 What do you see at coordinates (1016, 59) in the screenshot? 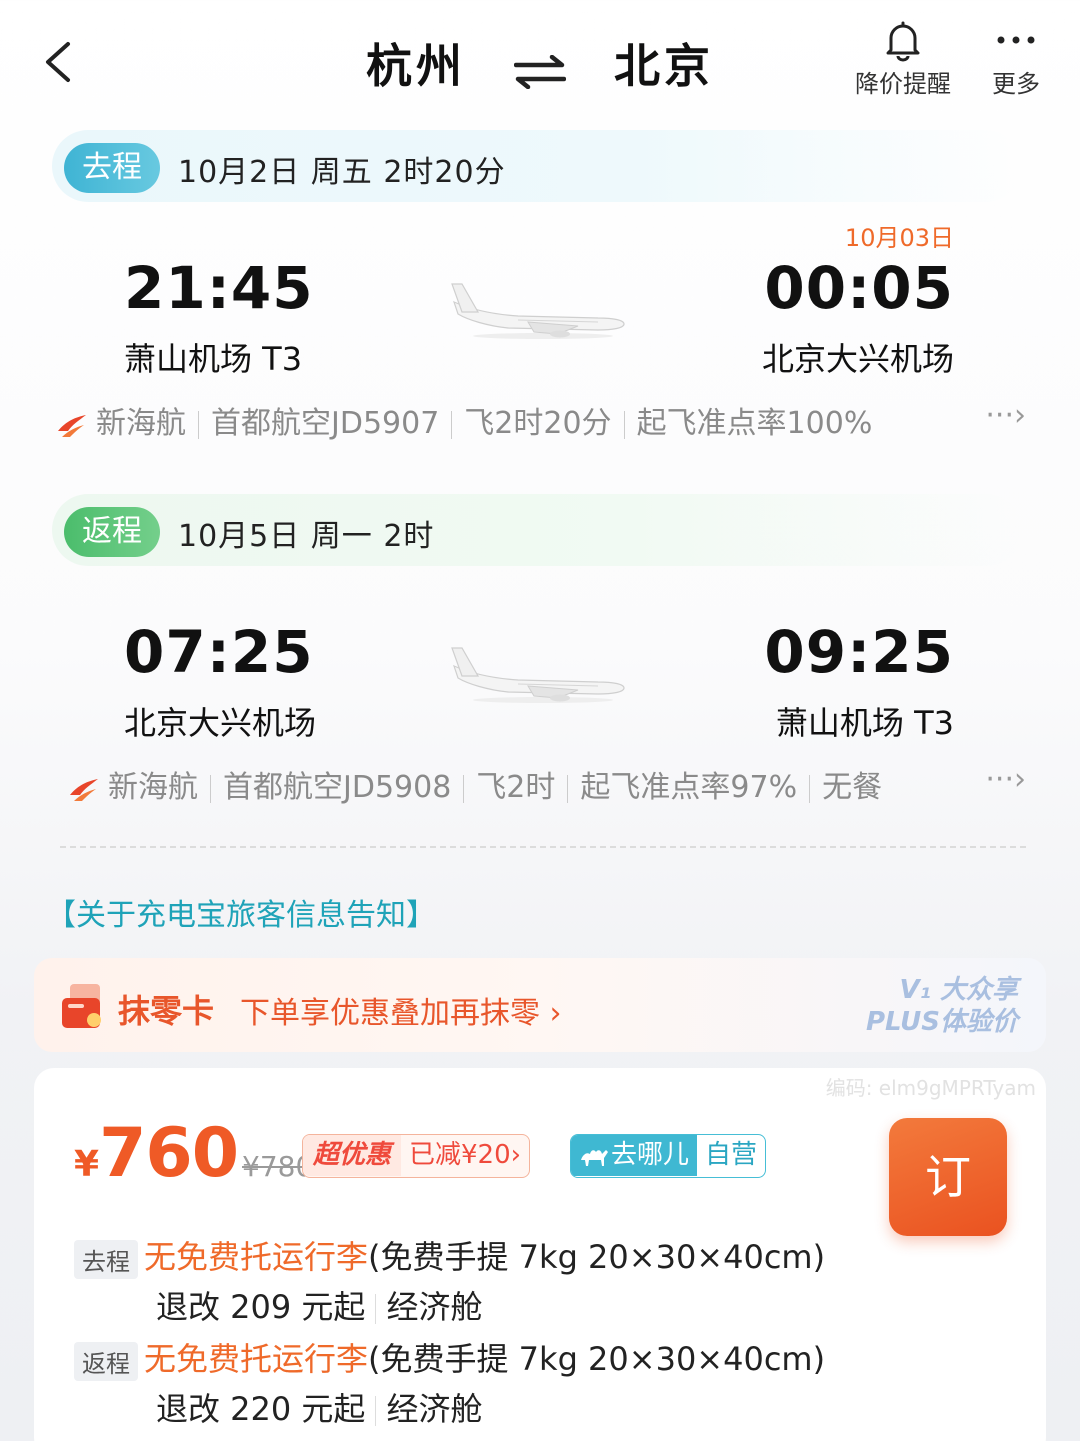
I see `more-button: 更多` at bounding box center [1016, 59].